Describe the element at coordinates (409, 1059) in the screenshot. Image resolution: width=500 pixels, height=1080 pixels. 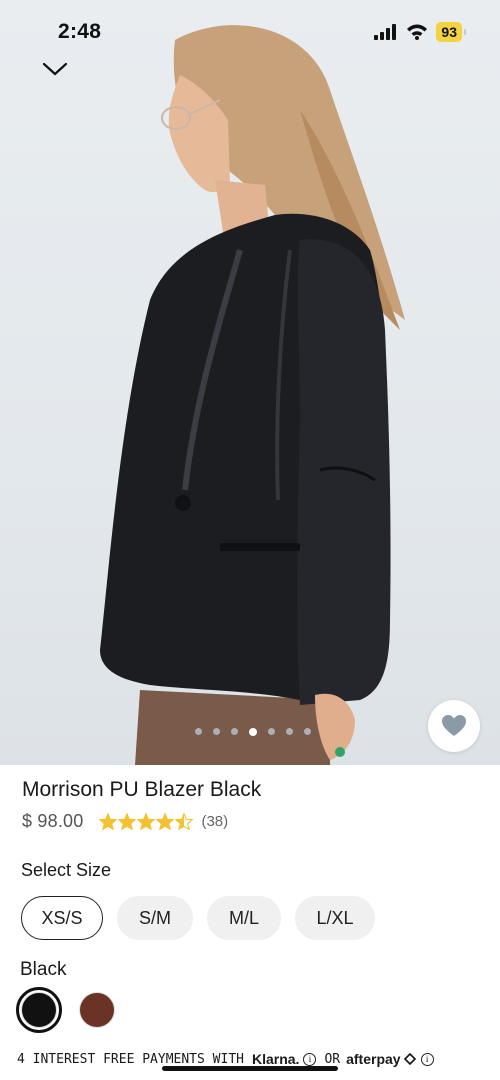
I see `afterpay-arrows-icon` at that location.